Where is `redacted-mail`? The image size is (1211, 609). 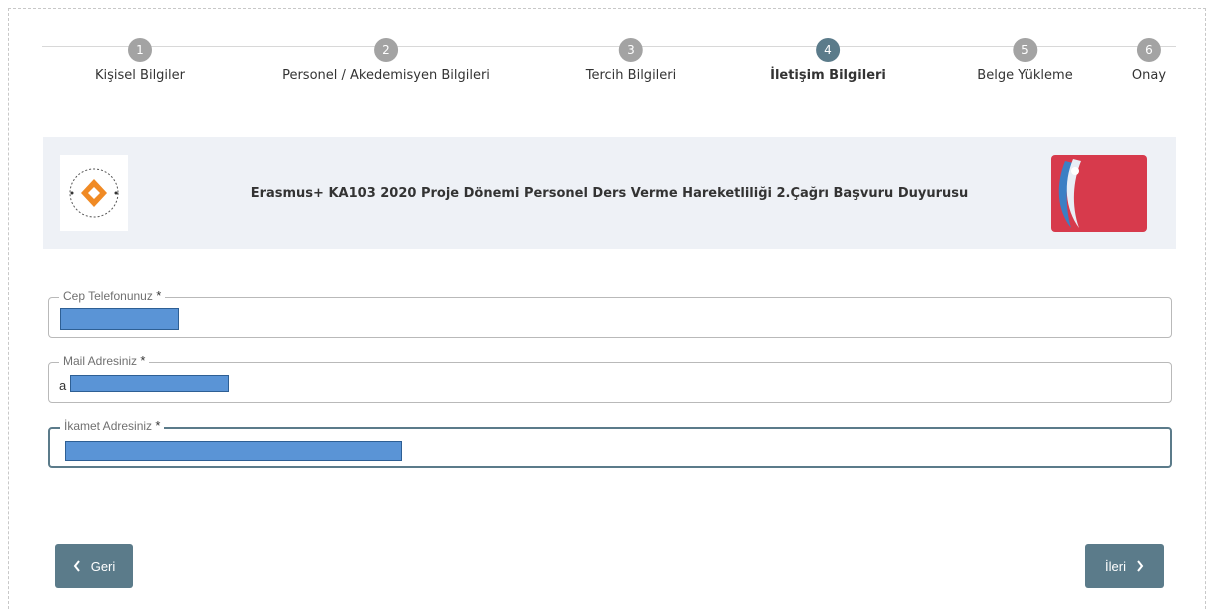 redacted-mail is located at coordinates (149, 383).